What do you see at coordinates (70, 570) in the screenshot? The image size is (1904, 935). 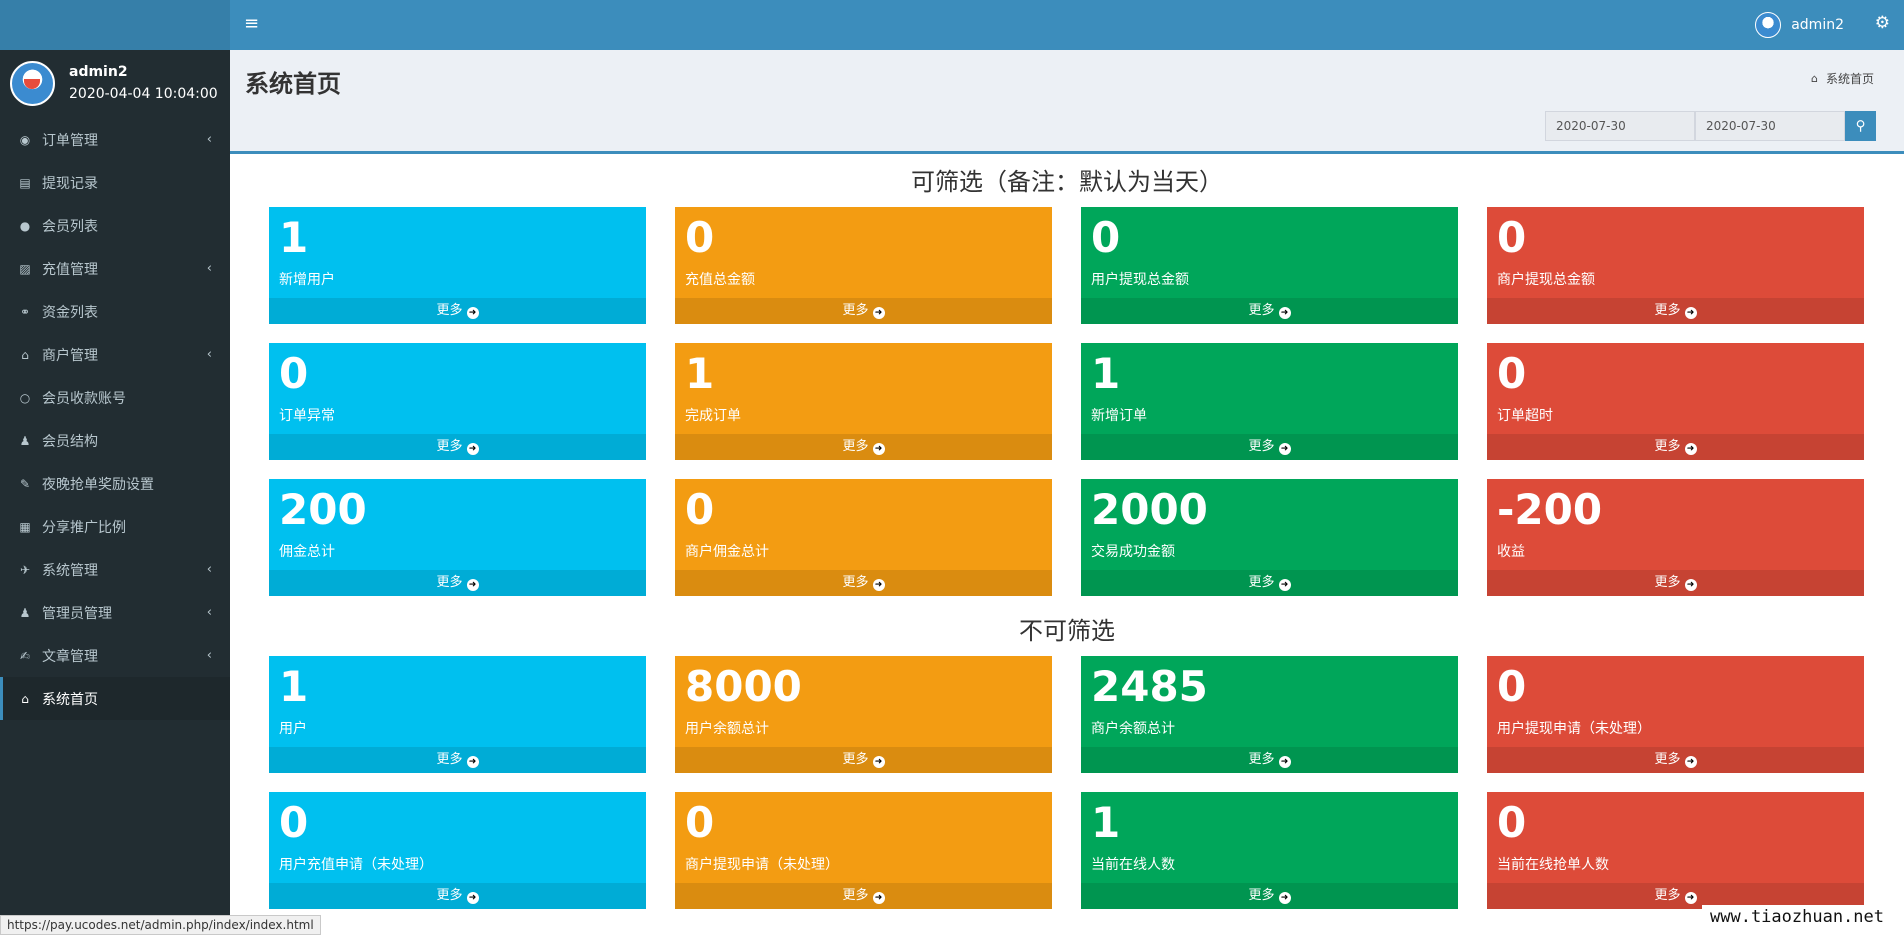 I see `sidebar-item-label: 系统管理` at bounding box center [70, 570].